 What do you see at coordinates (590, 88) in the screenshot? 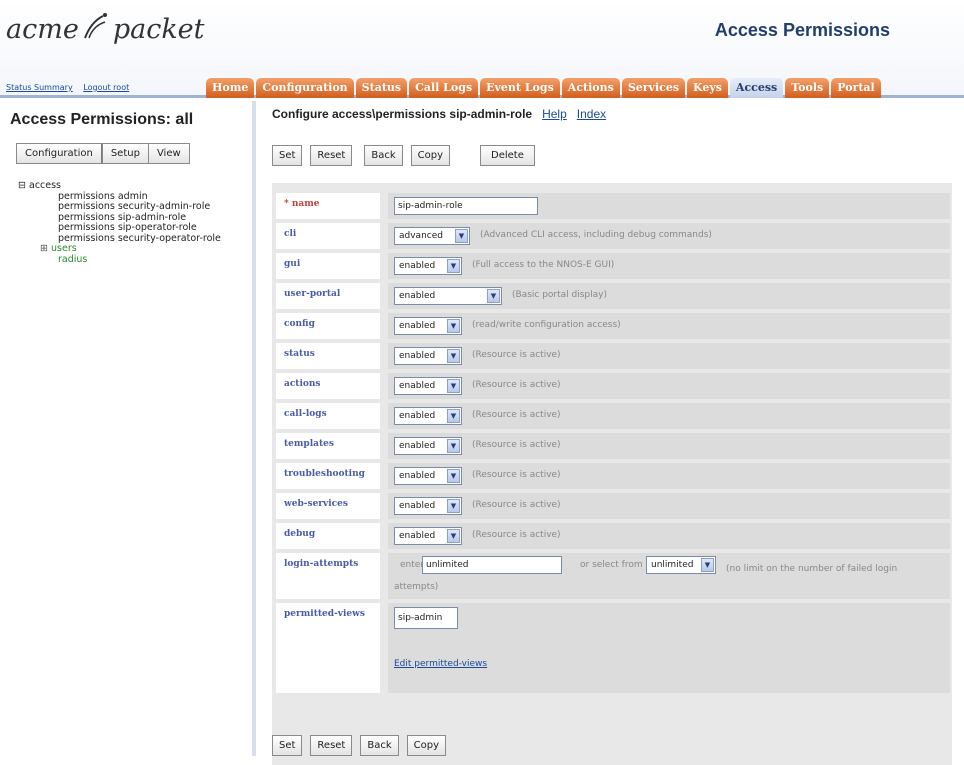
I see `tab-actions: Actions` at bounding box center [590, 88].